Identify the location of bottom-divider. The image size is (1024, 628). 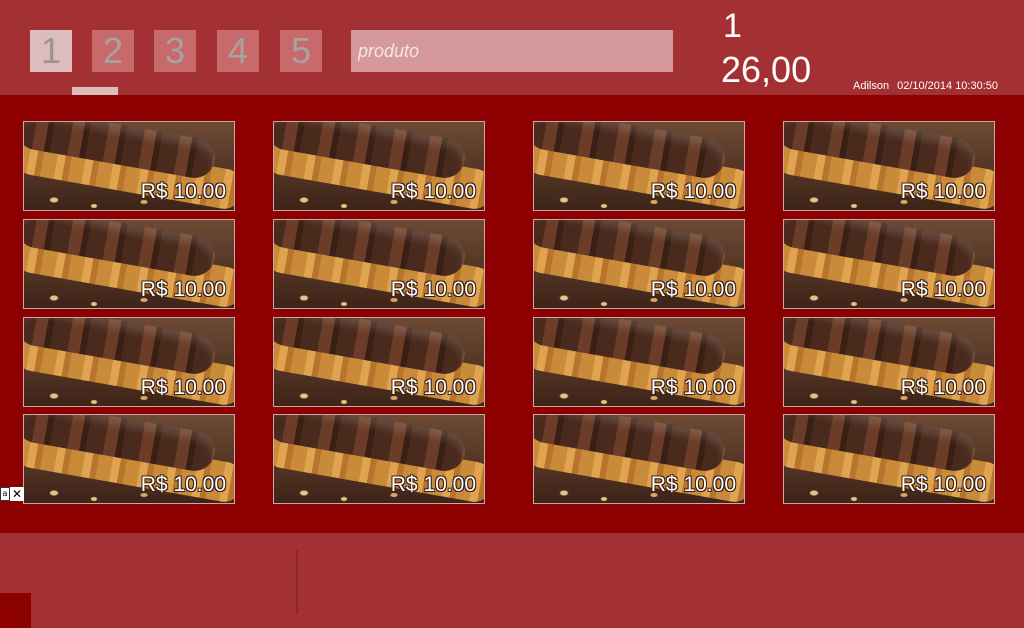
(297, 582).